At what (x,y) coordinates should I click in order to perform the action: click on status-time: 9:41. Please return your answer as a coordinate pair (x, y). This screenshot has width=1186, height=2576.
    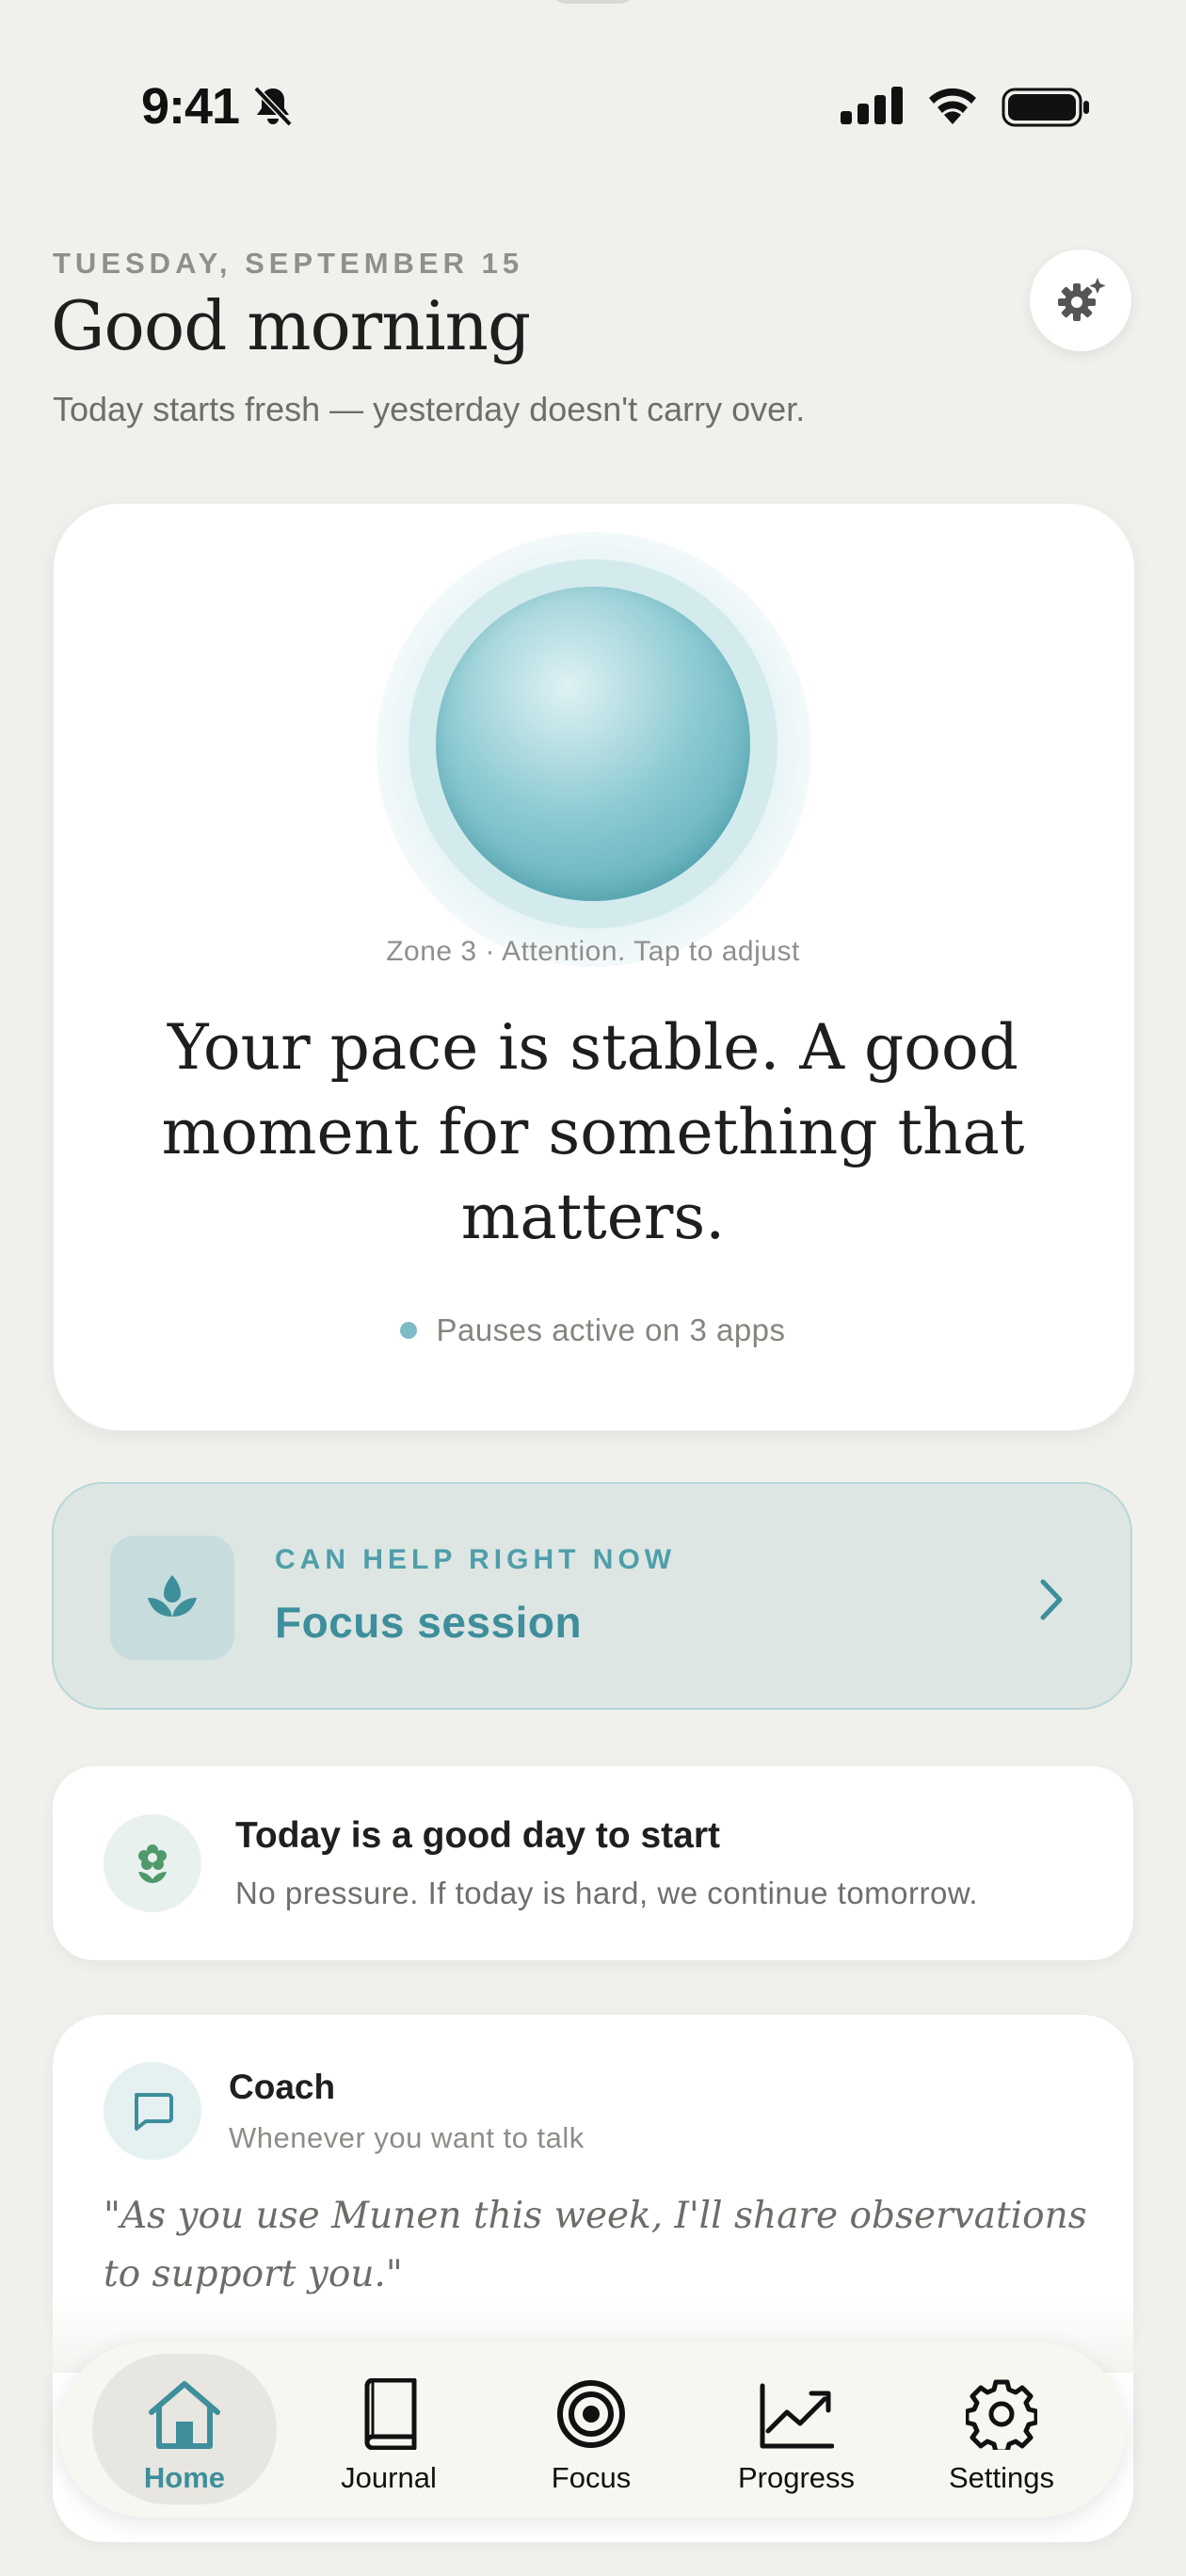
    Looking at the image, I should click on (190, 106).